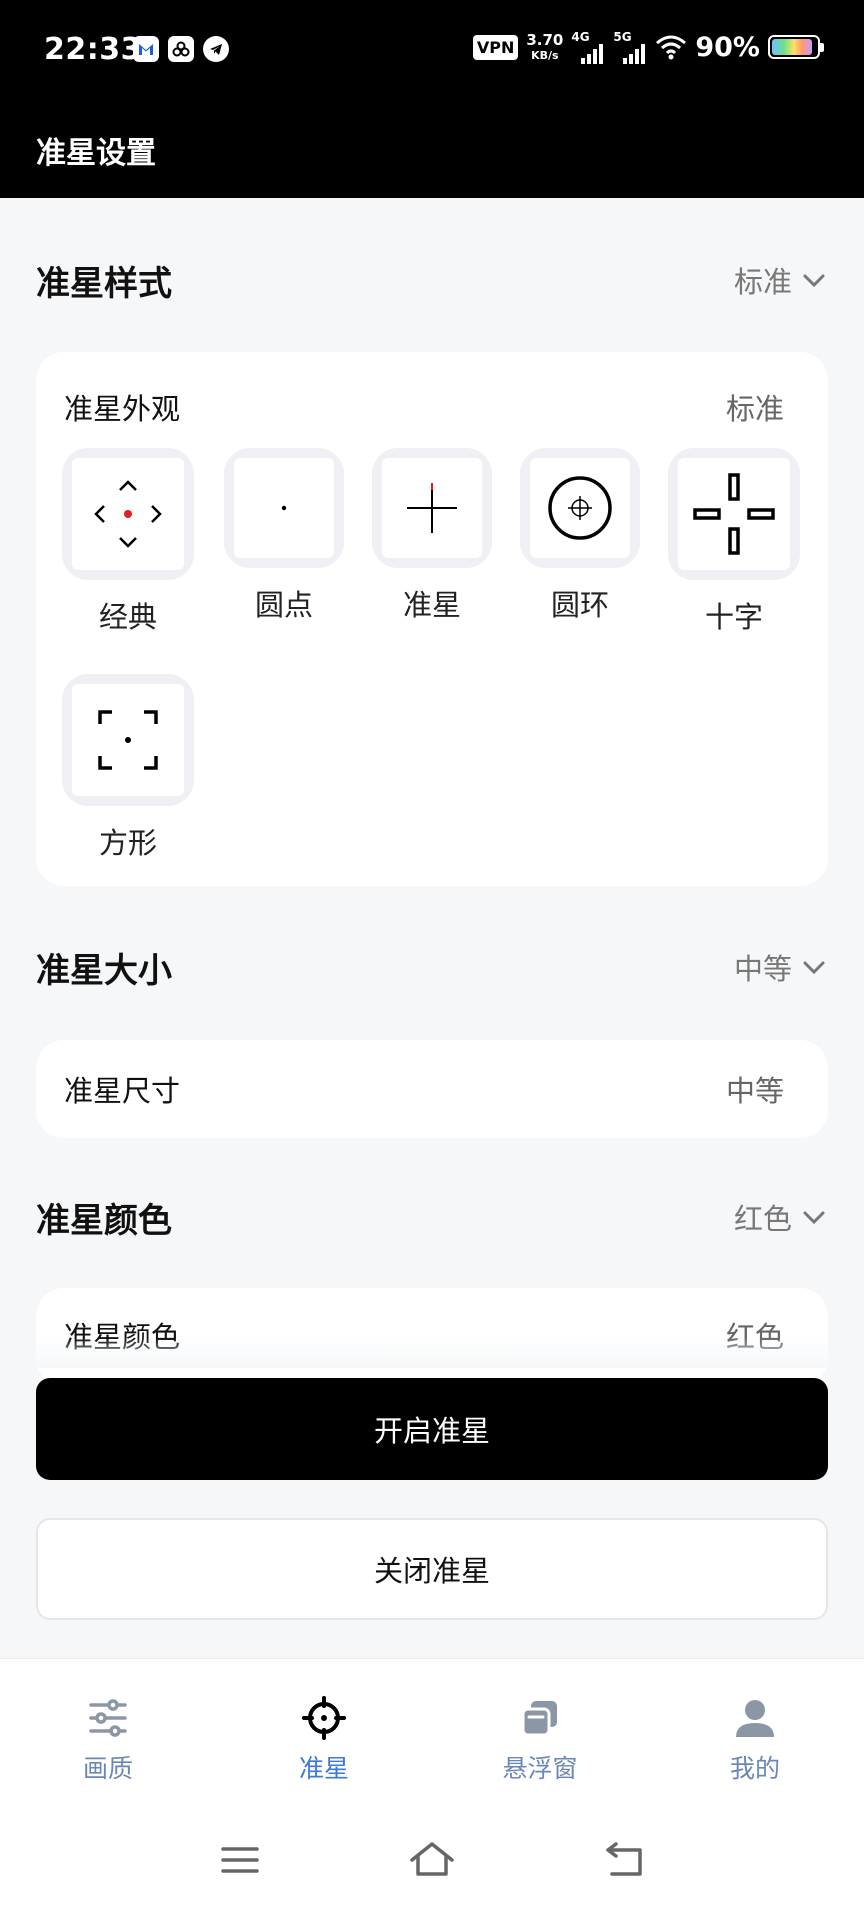  Describe the element at coordinates (424, 1089) in the screenshot. I see `size-row: 准星尺寸 中等` at that location.